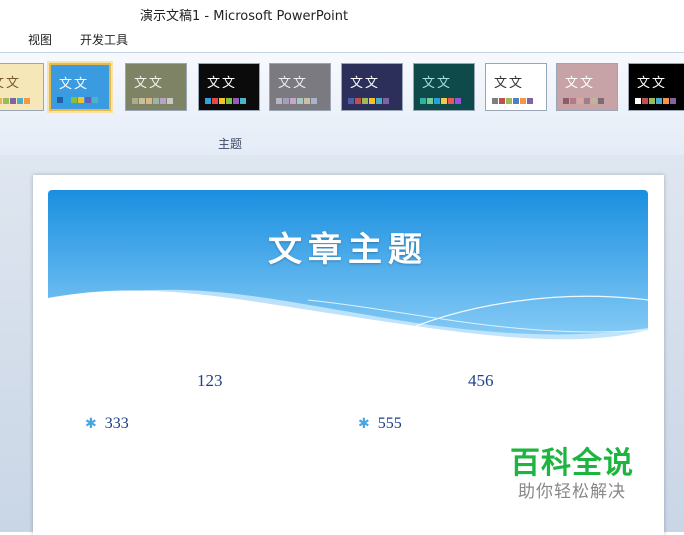 The image size is (684, 535). I want to click on slide-title: 文章主题, so click(348, 246).